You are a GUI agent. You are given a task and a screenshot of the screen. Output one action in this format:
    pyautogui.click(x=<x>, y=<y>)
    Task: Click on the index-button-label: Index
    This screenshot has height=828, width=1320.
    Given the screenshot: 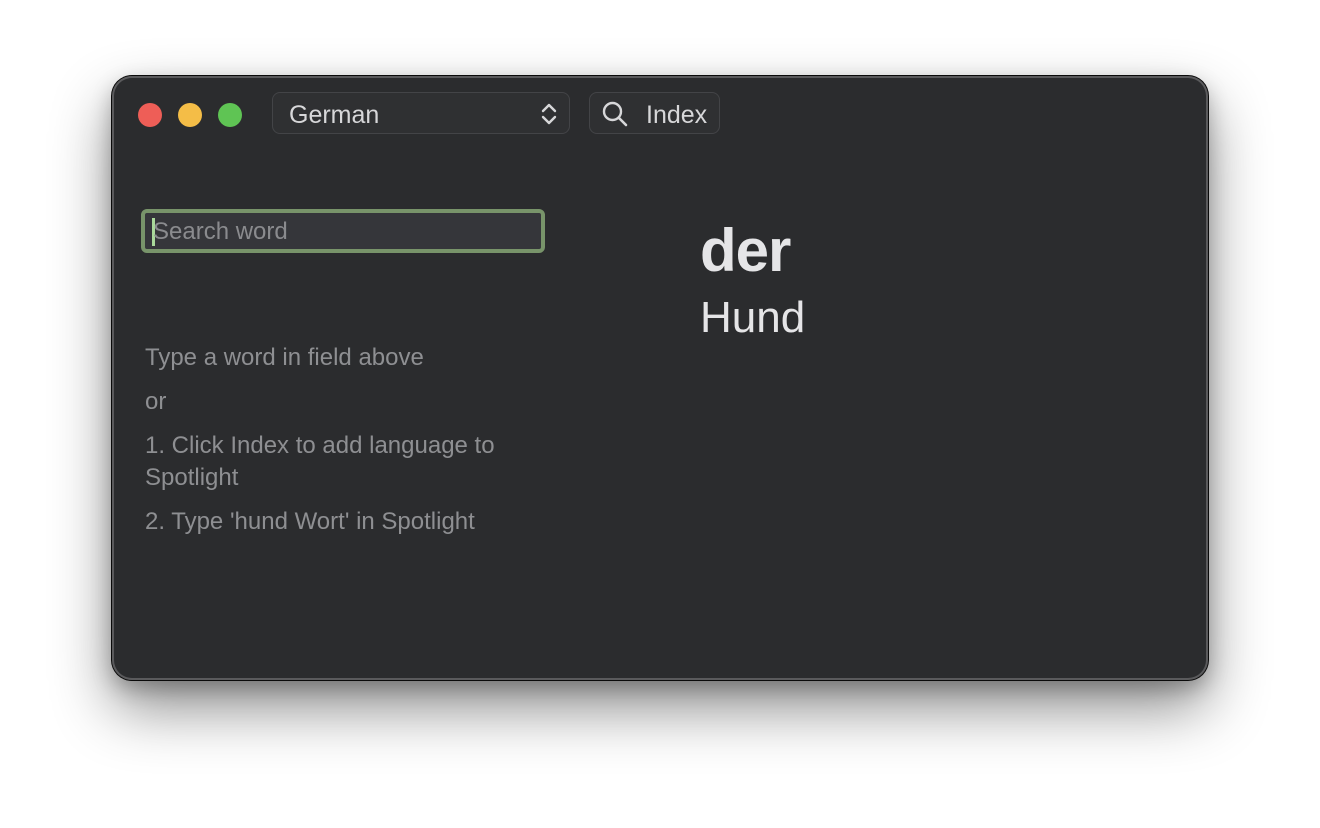 What is the action you would take?
    pyautogui.click(x=677, y=115)
    